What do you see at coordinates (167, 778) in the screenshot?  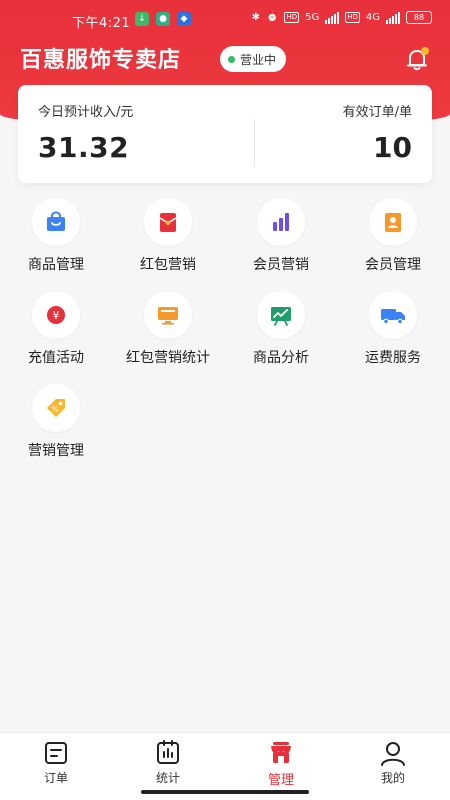 I see `tab-label: 统计` at bounding box center [167, 778].